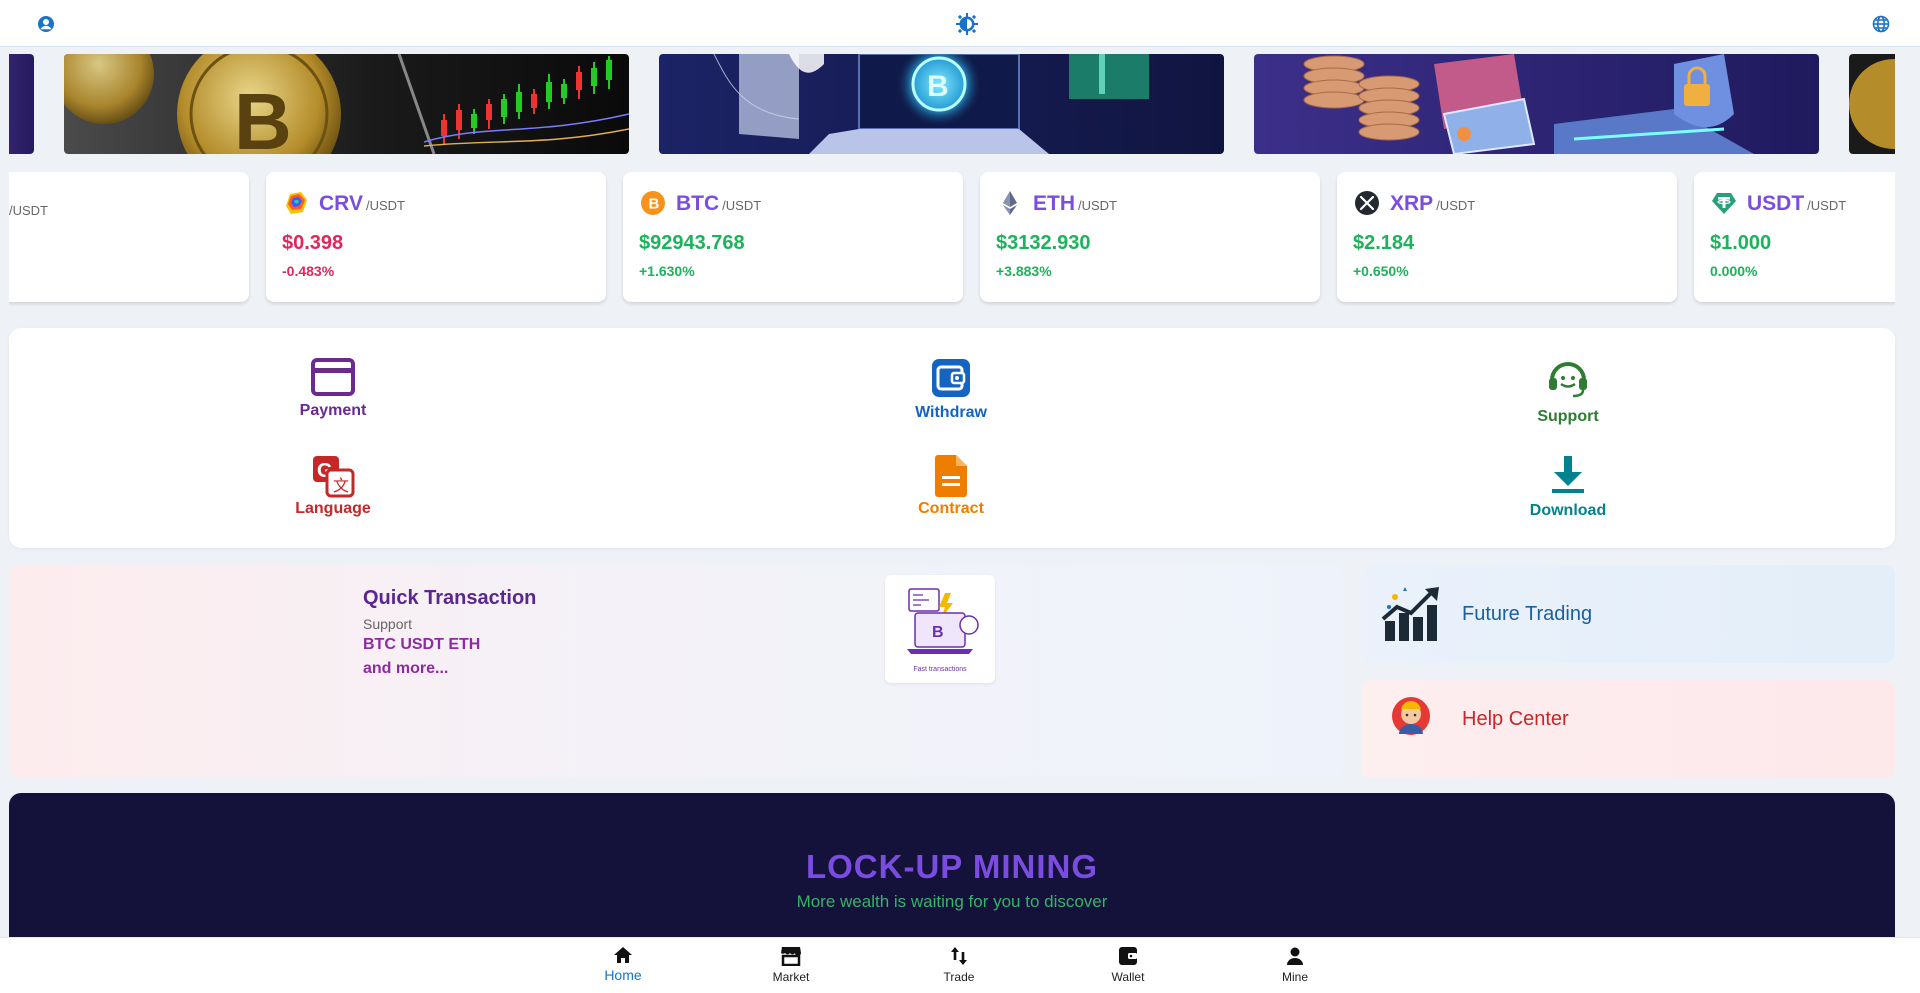  Describe the element at coordinates (1412, 203) in the screenshot. I see `ticker-symbol: XRP` at that location.